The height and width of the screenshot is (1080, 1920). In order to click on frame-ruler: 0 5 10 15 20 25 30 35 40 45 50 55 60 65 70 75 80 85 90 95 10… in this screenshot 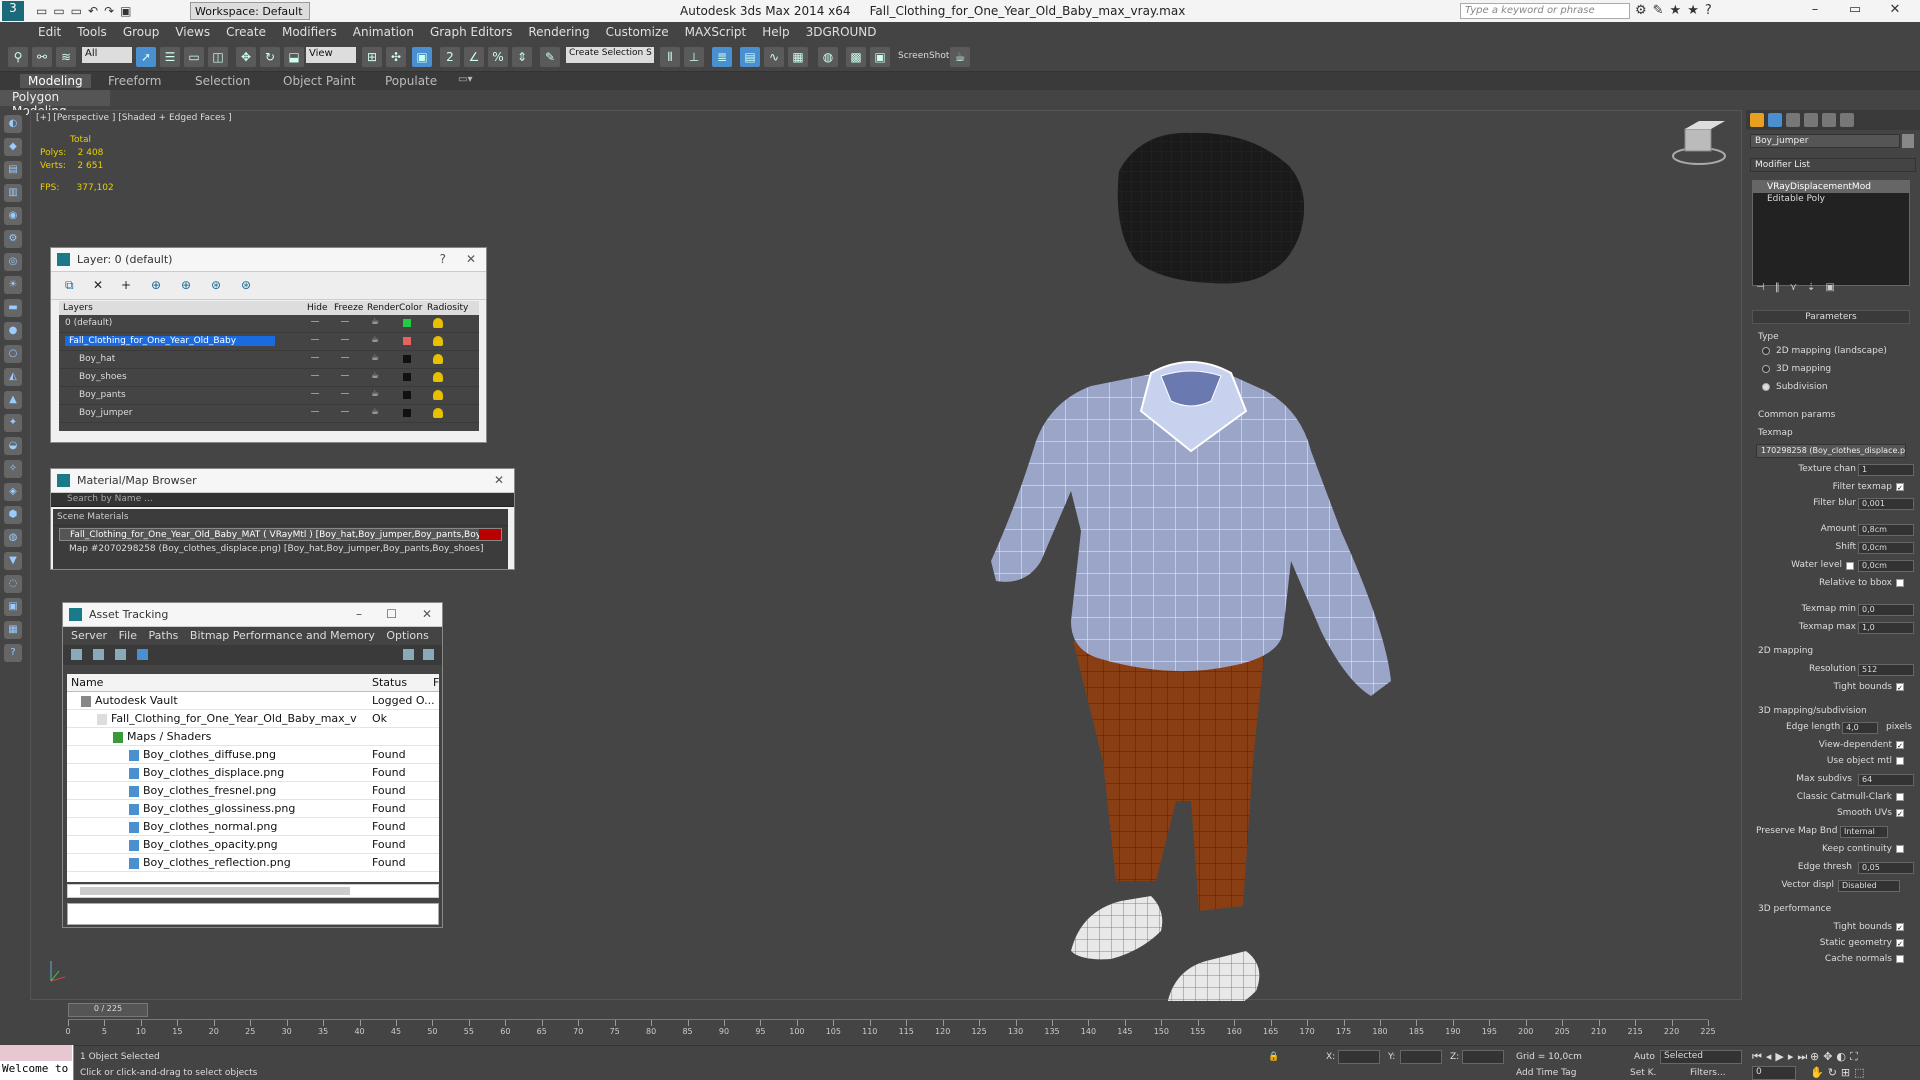, I will do `click(890, 1029)`.